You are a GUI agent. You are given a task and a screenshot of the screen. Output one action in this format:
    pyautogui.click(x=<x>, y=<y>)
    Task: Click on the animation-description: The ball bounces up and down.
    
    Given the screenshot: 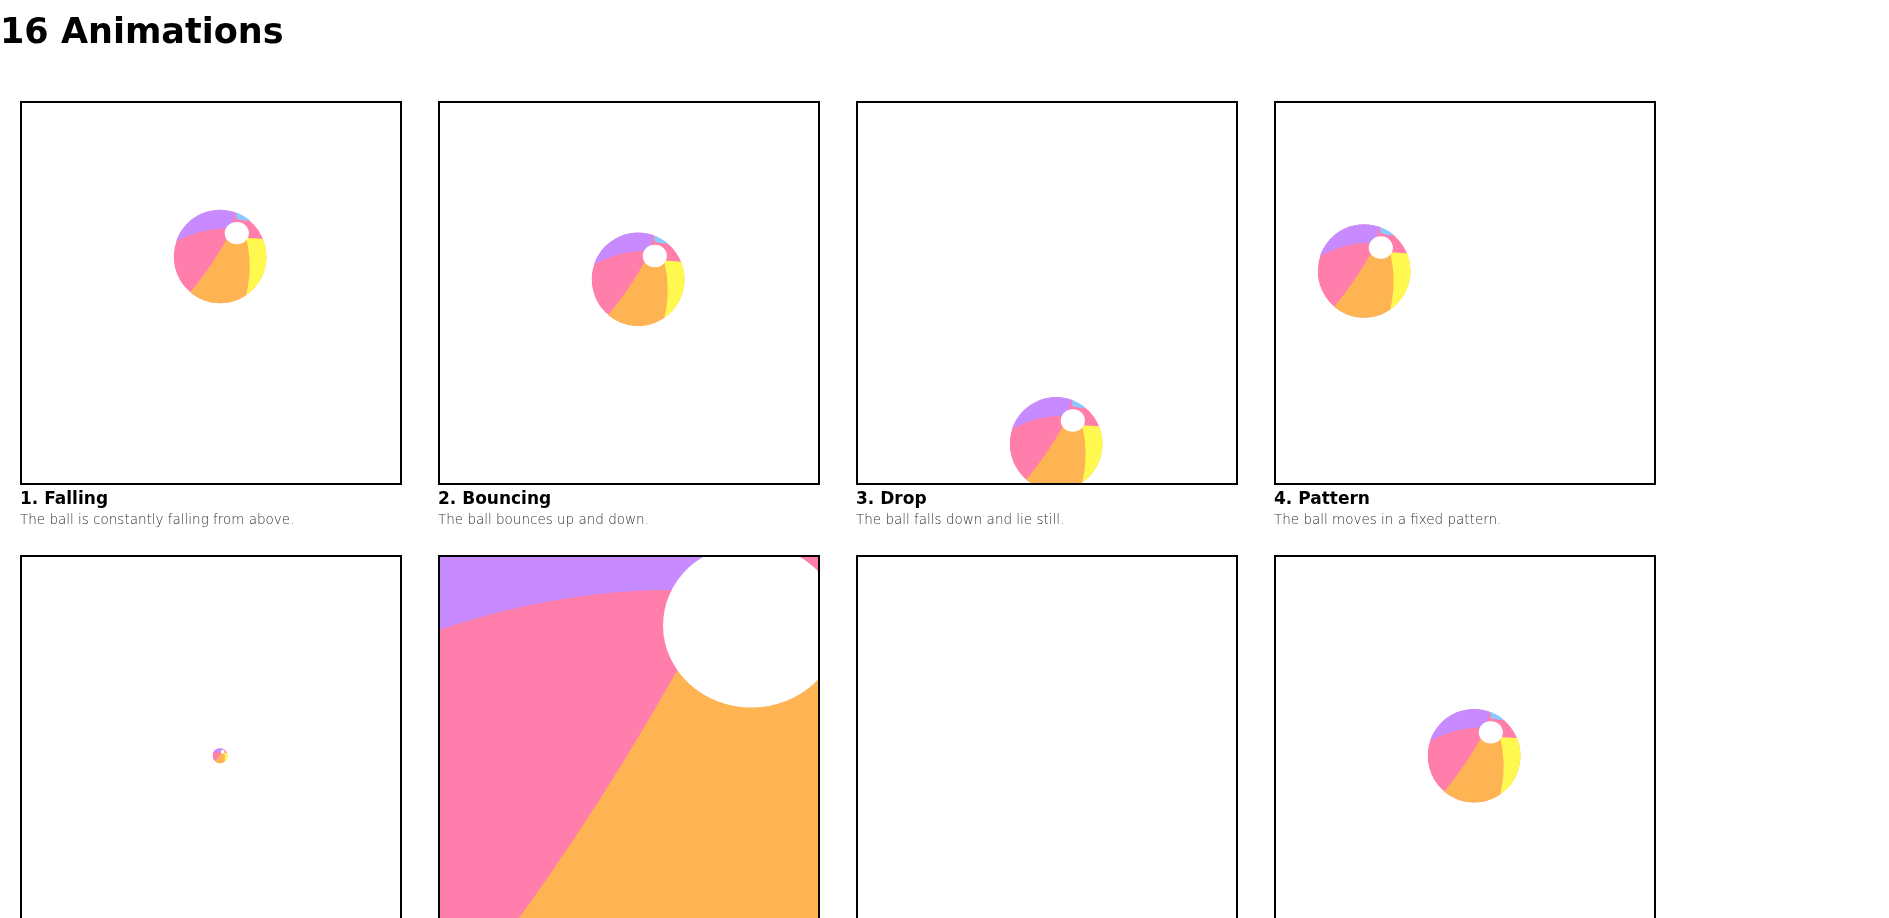 What is the action you would take?
    pyautogui.click(x=544, y=519)
    